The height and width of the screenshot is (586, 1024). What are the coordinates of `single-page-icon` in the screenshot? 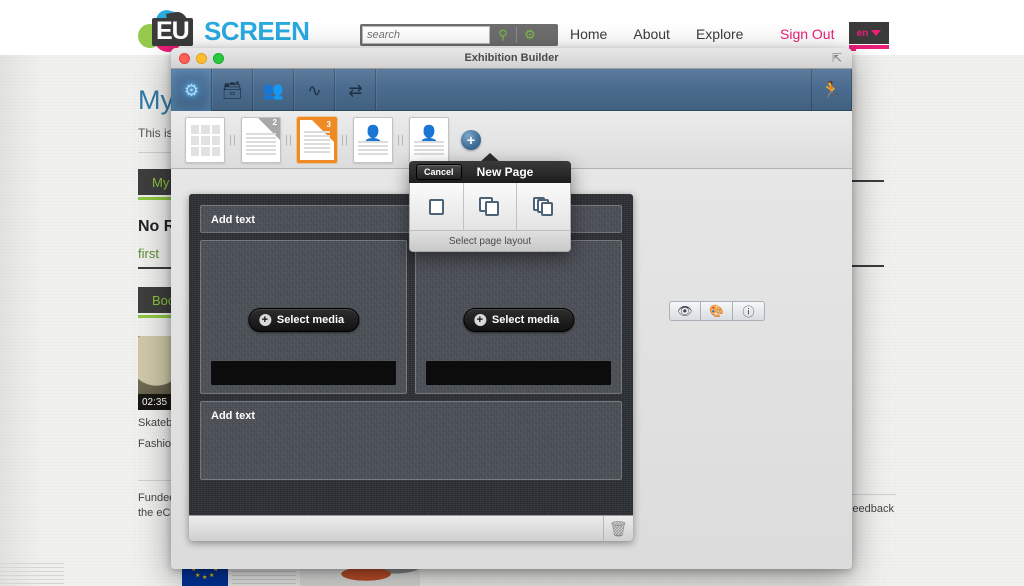 It's located at (436, 207).